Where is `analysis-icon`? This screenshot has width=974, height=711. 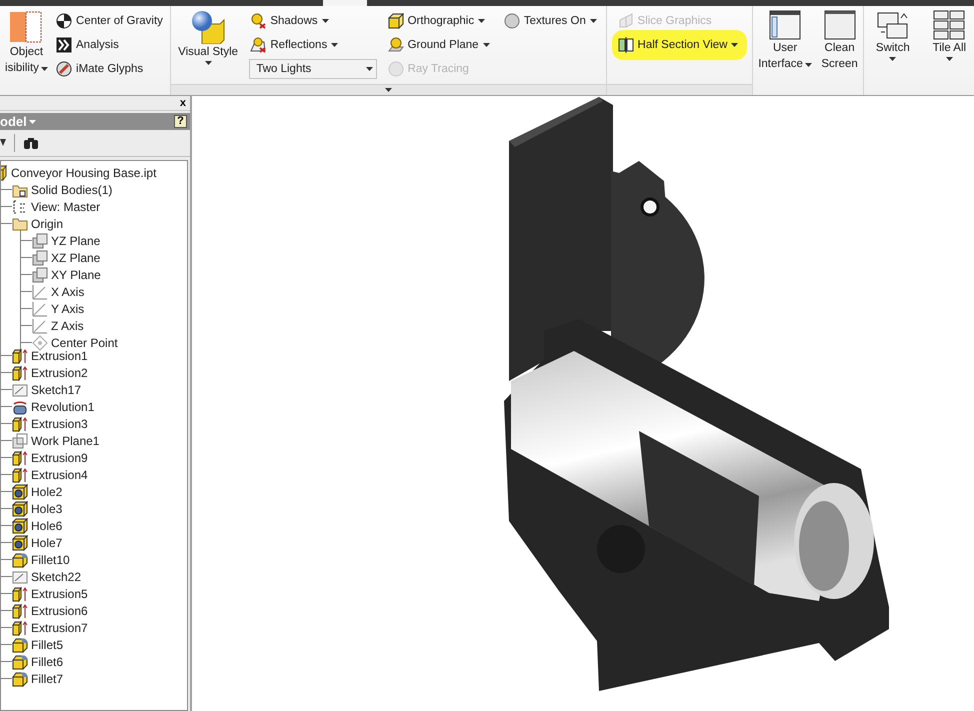
analysis-icon is located at coordinates (64, 45).